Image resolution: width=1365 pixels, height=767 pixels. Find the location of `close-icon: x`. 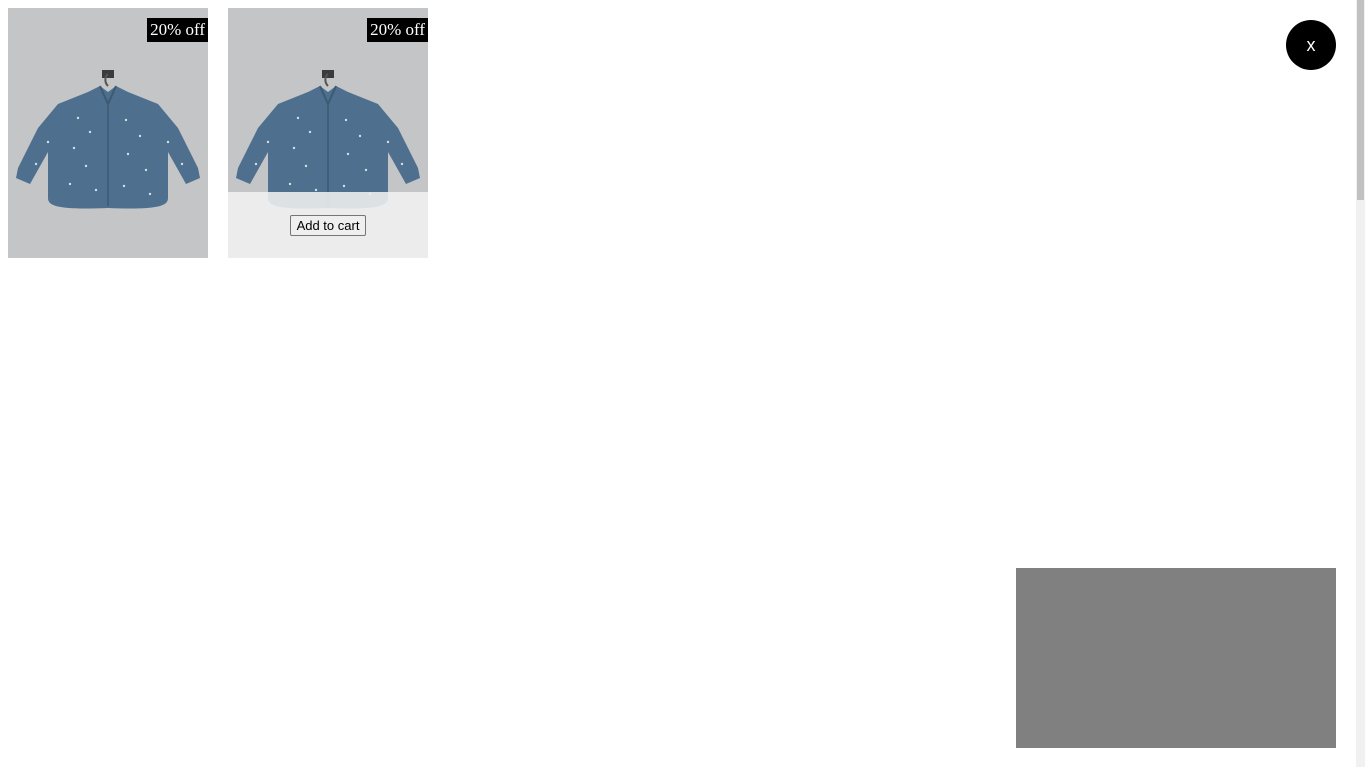

close-icon: x is located at coordinates (1311, 44).